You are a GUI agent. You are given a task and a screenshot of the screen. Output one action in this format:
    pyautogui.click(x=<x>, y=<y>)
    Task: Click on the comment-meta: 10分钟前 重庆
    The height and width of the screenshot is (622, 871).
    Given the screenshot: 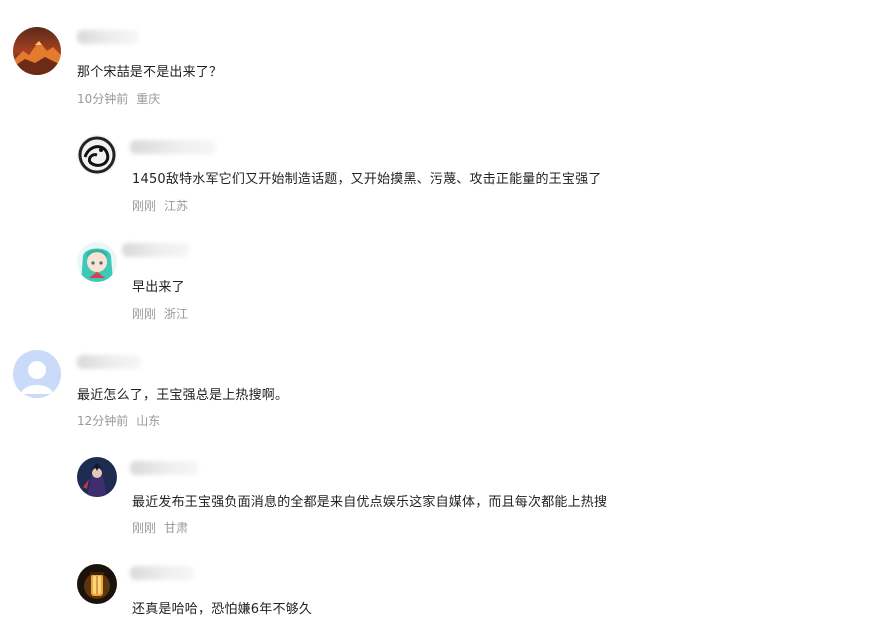 What is the action you would take?
    pyautogui.click(x=118, y=98)
    